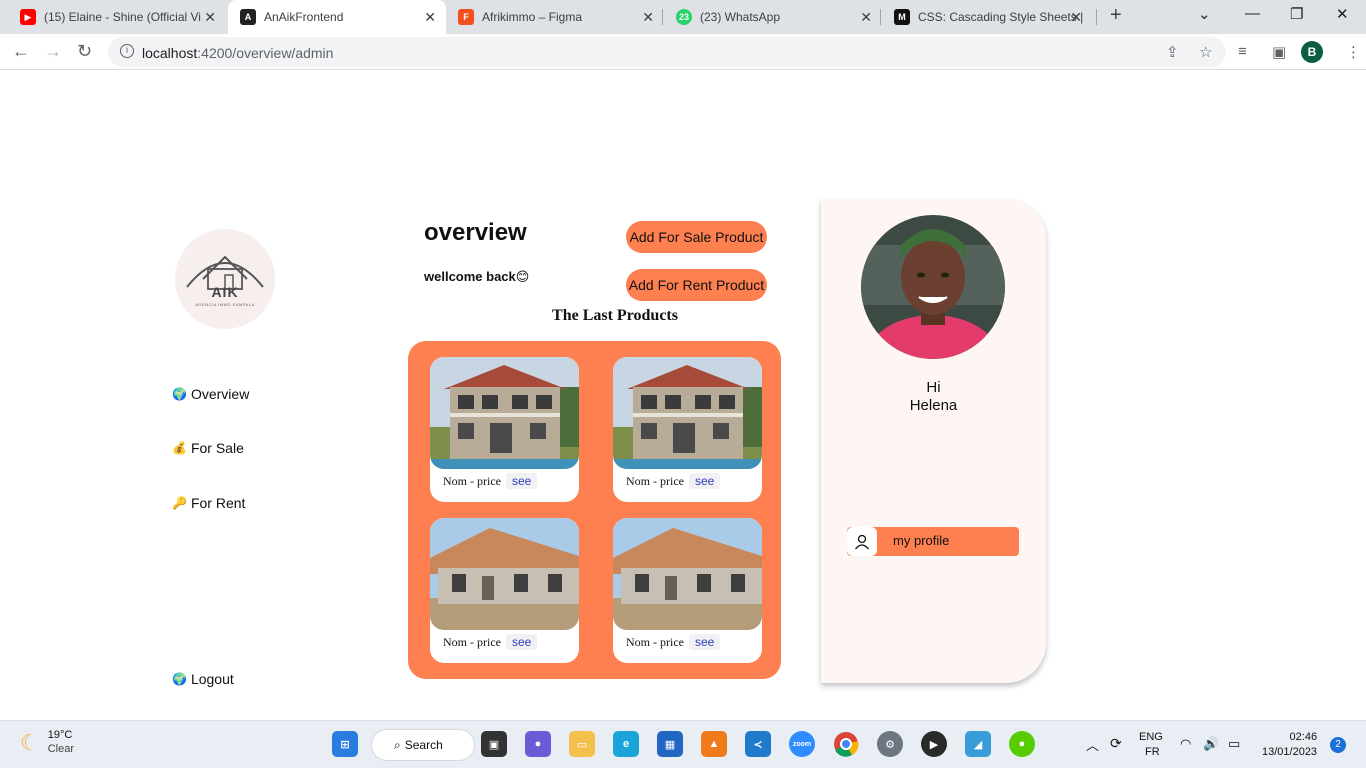  What do you see at coordinates (626, 744) in the screenshot?
I see `edge-icon: e` at bounding box center [626, 744].